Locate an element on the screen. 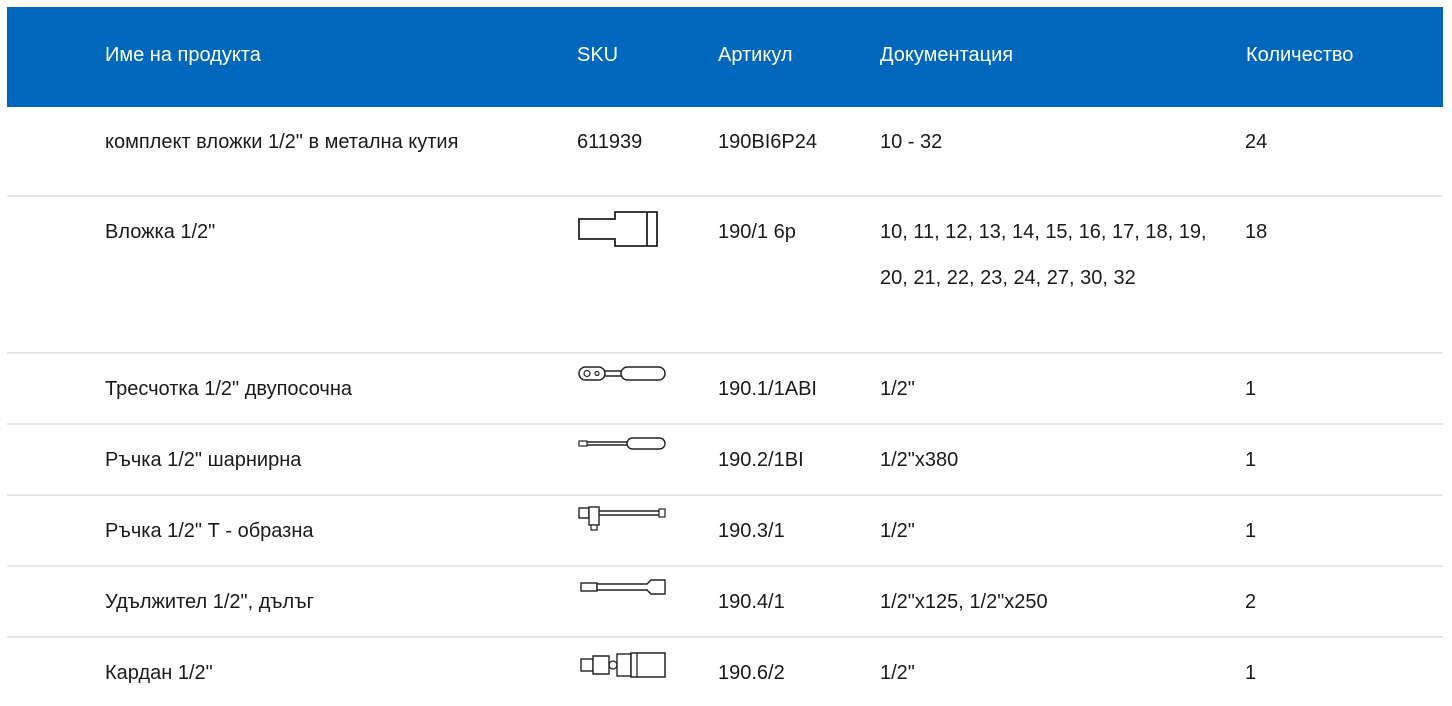 This screenshot has width=1452, height=706. product-article: 190BI6P24 is located at coordinates (767, 142).